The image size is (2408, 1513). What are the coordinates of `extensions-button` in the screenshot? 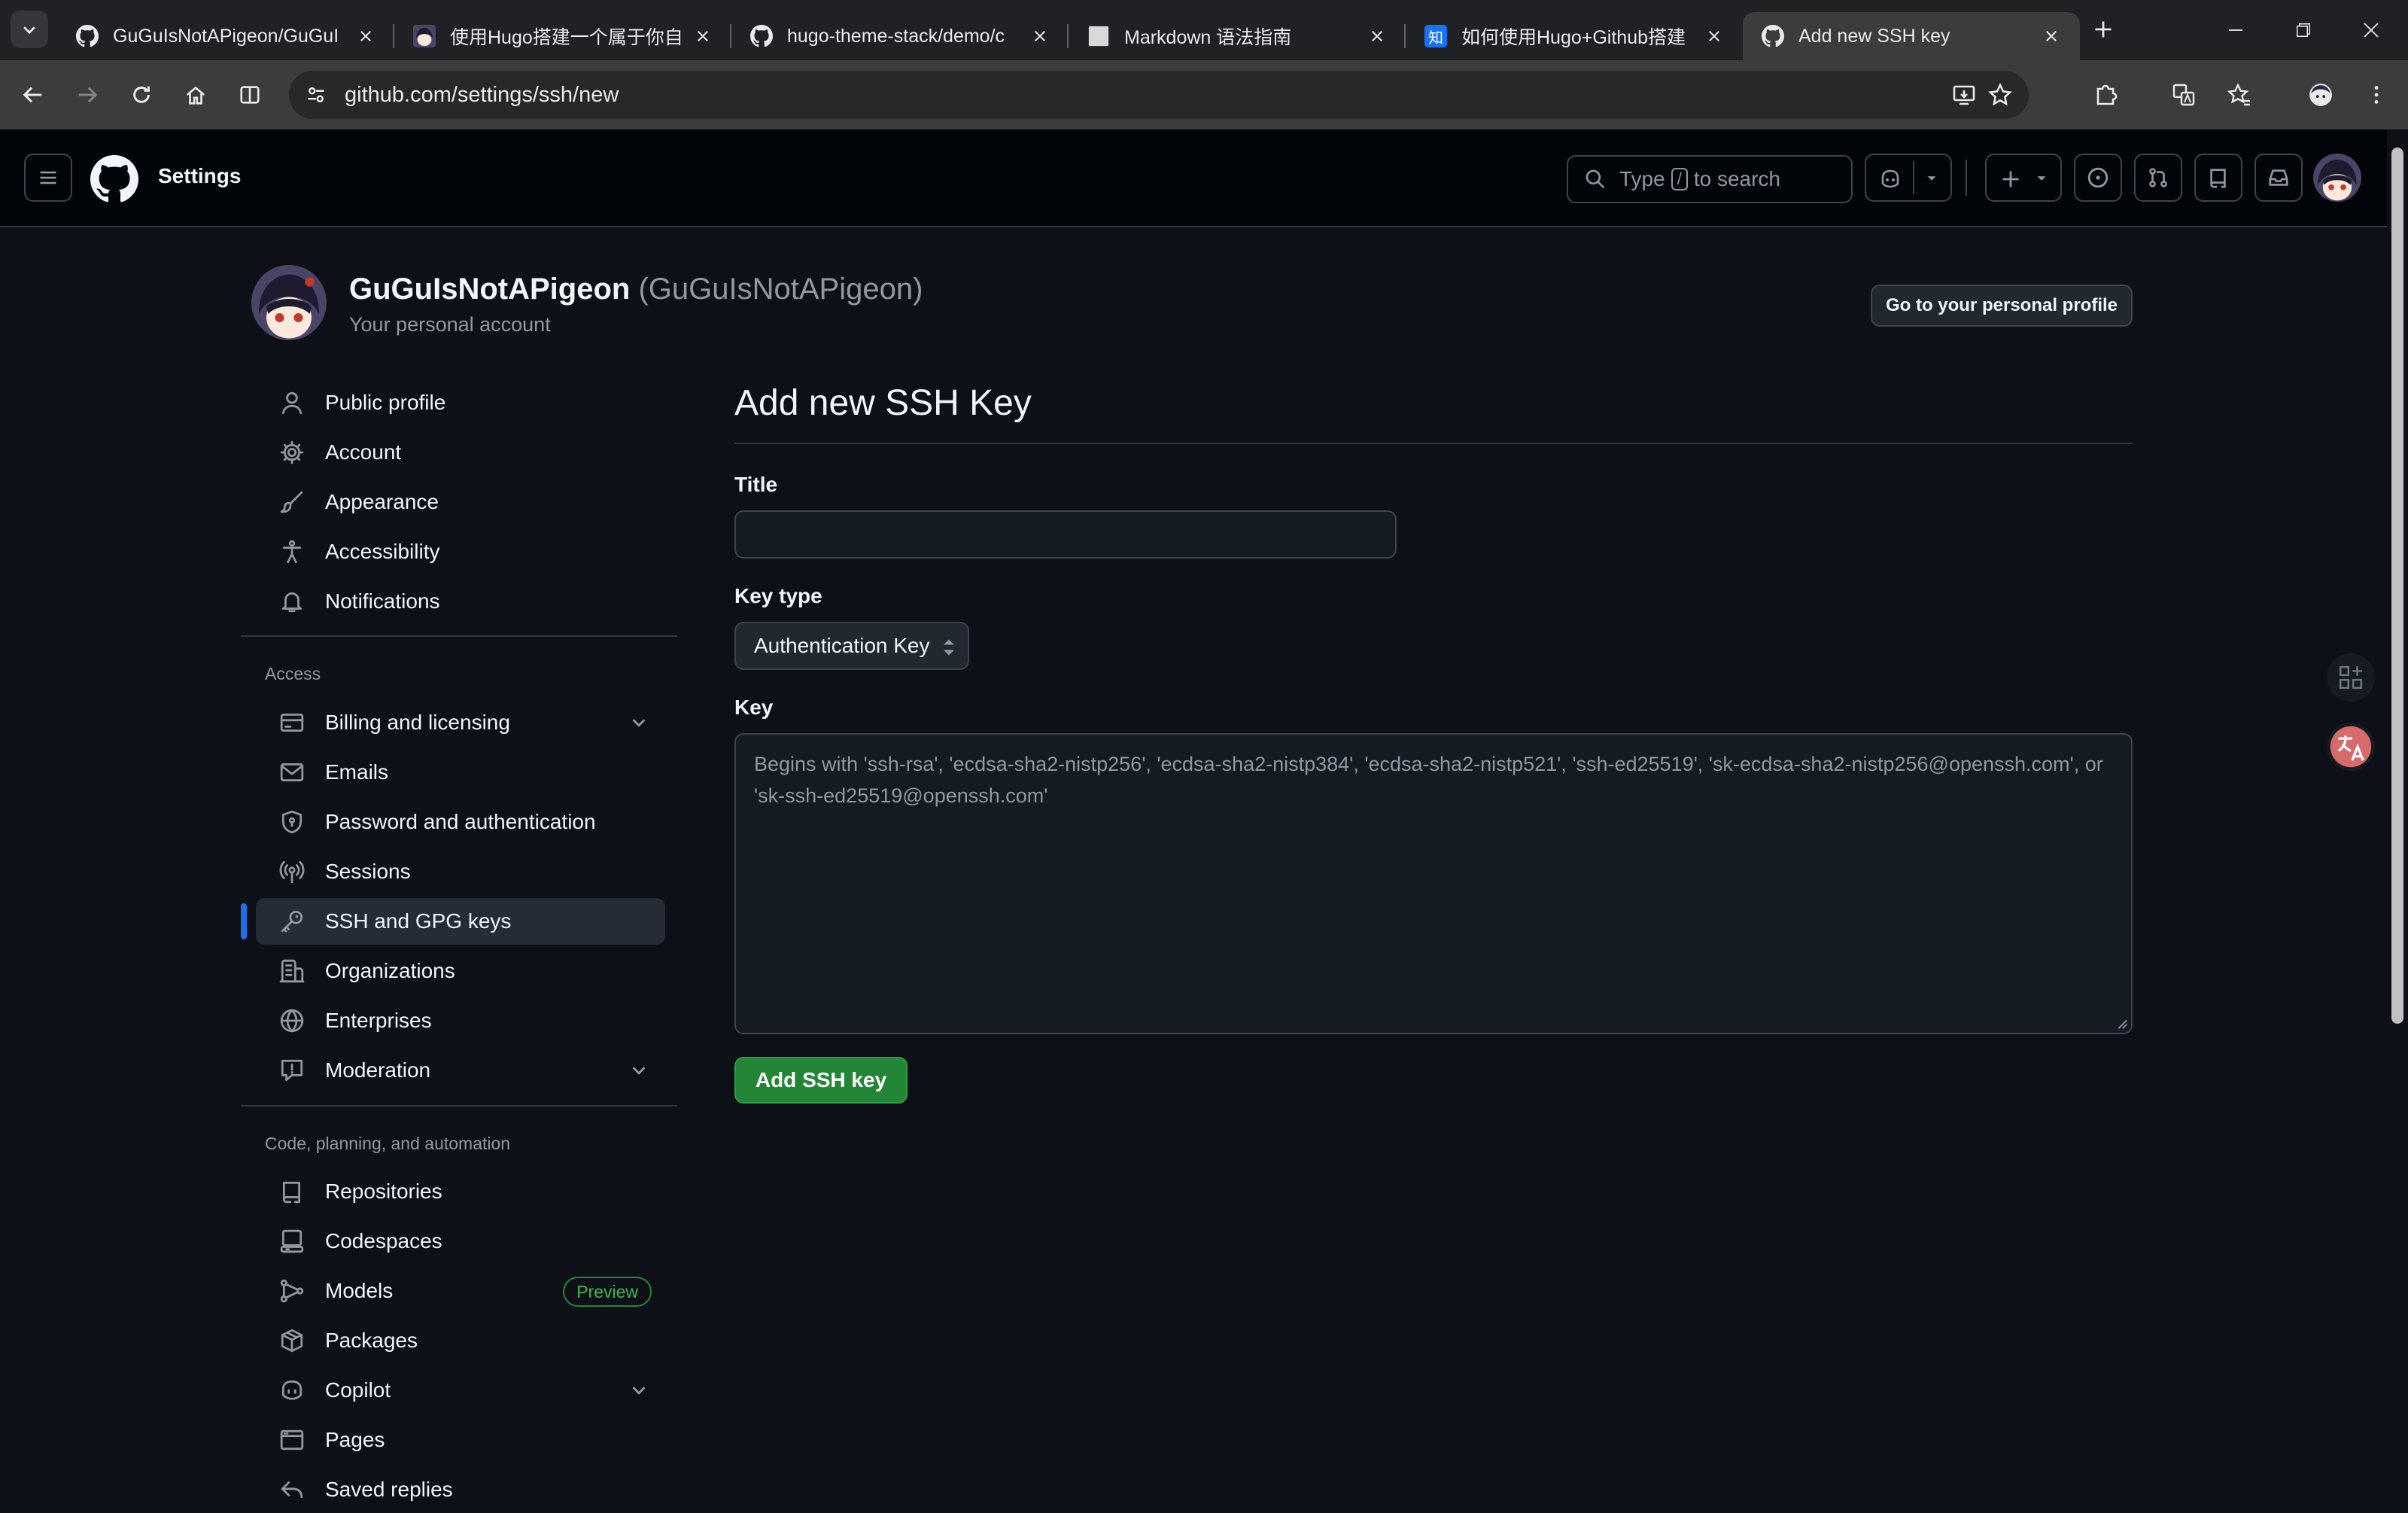 It's located at (2105, 94).